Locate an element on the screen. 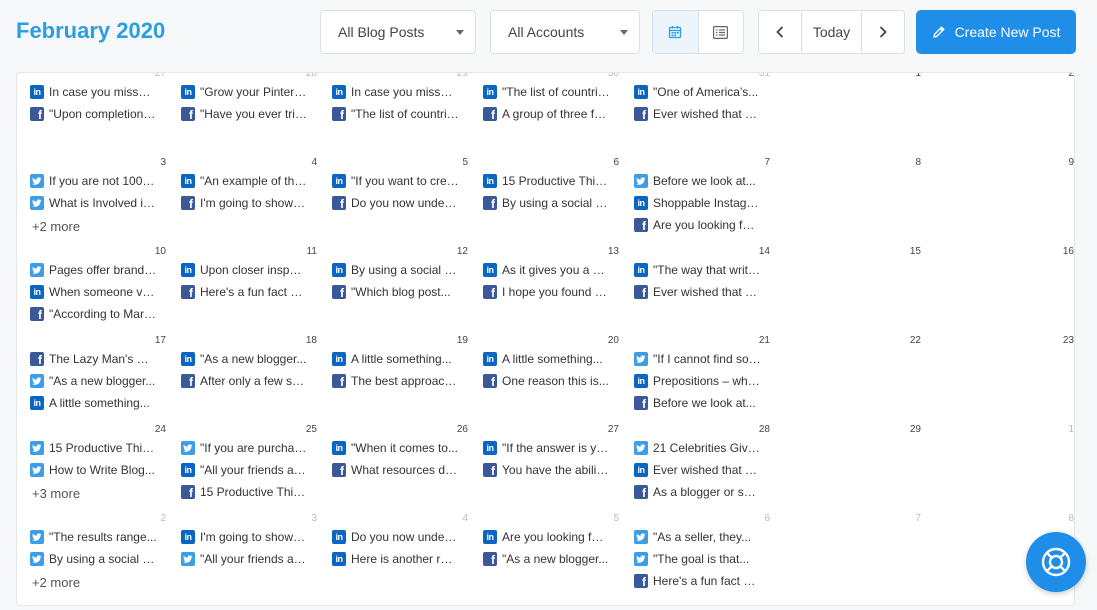  calendar-day-cell: 22 is located at coordinates (847, 378).